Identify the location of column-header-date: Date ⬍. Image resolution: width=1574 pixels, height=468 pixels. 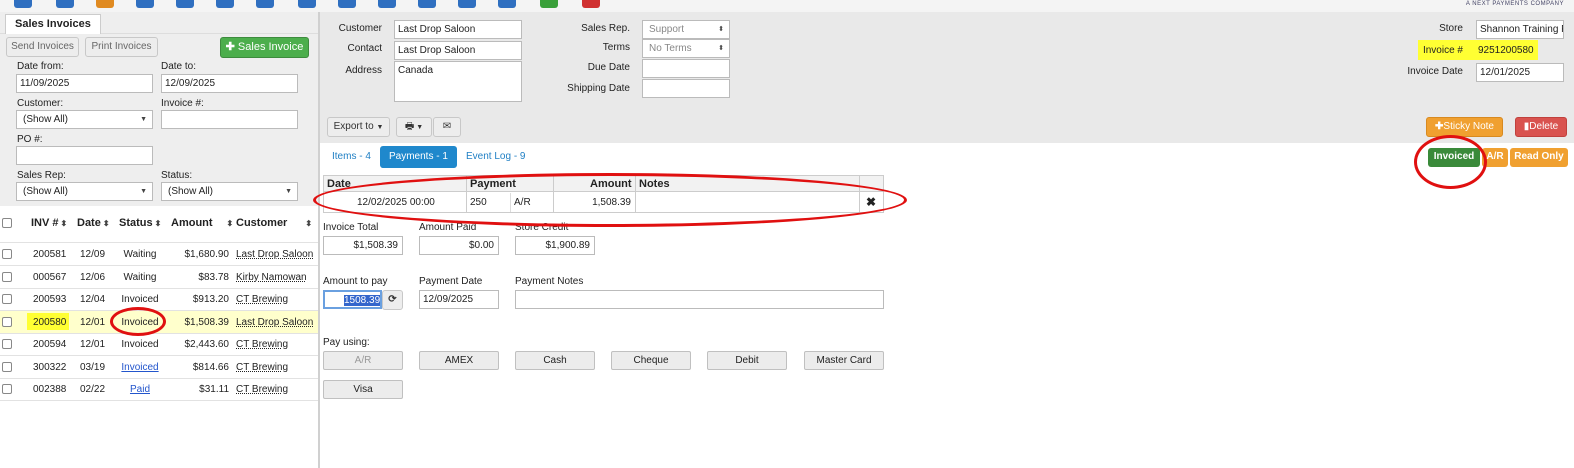
(93, 223).